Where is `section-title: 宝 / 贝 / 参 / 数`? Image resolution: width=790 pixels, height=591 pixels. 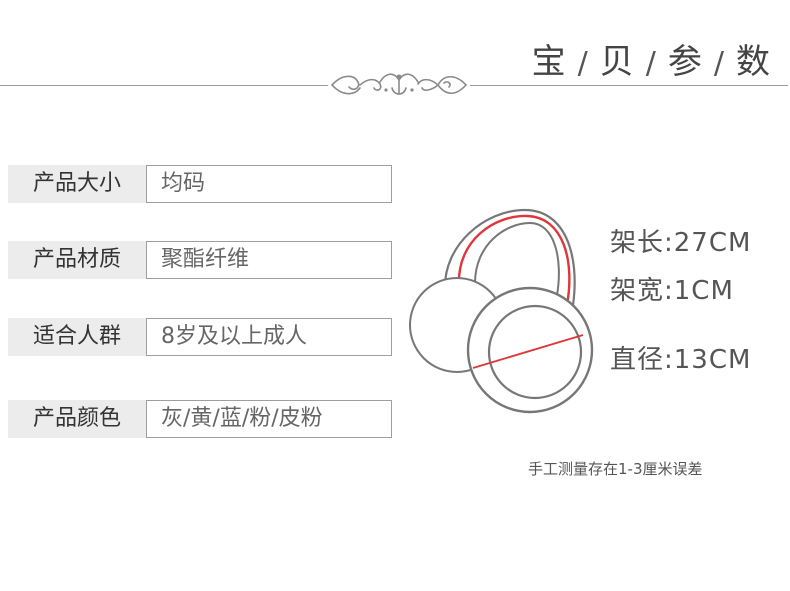
section-title: 宝 / 贝 / 参 / 数 is located at coordinates (652, 58).